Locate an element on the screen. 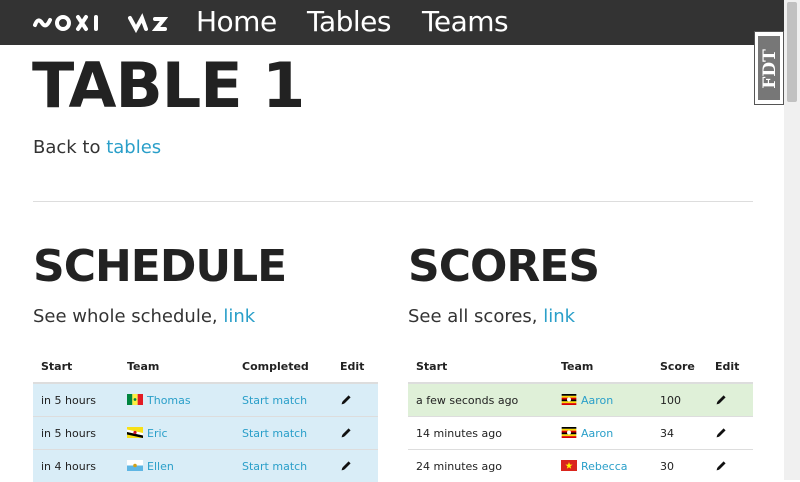 The height and width of the screenshot is (482, 800). schedule-row: in 5 hours Eric Start match is located at coordinates (205, 433).